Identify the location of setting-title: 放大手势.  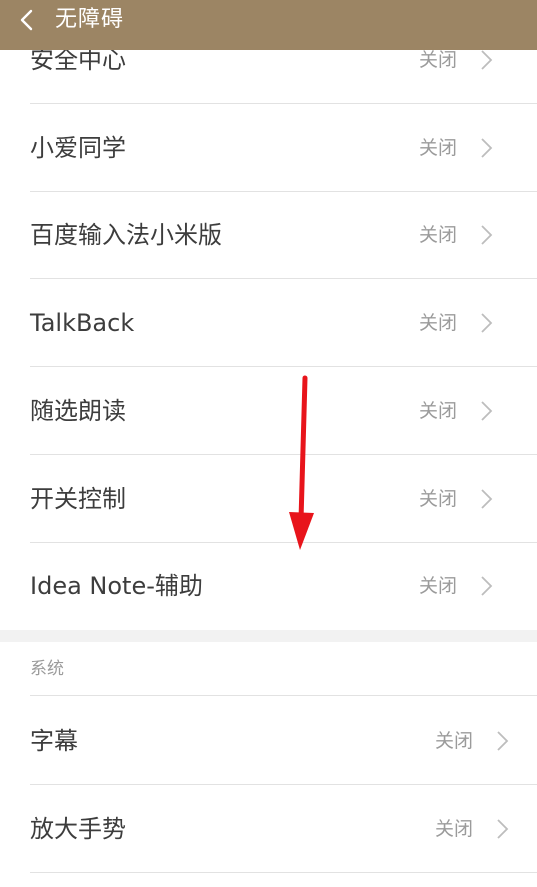
(78, 829).